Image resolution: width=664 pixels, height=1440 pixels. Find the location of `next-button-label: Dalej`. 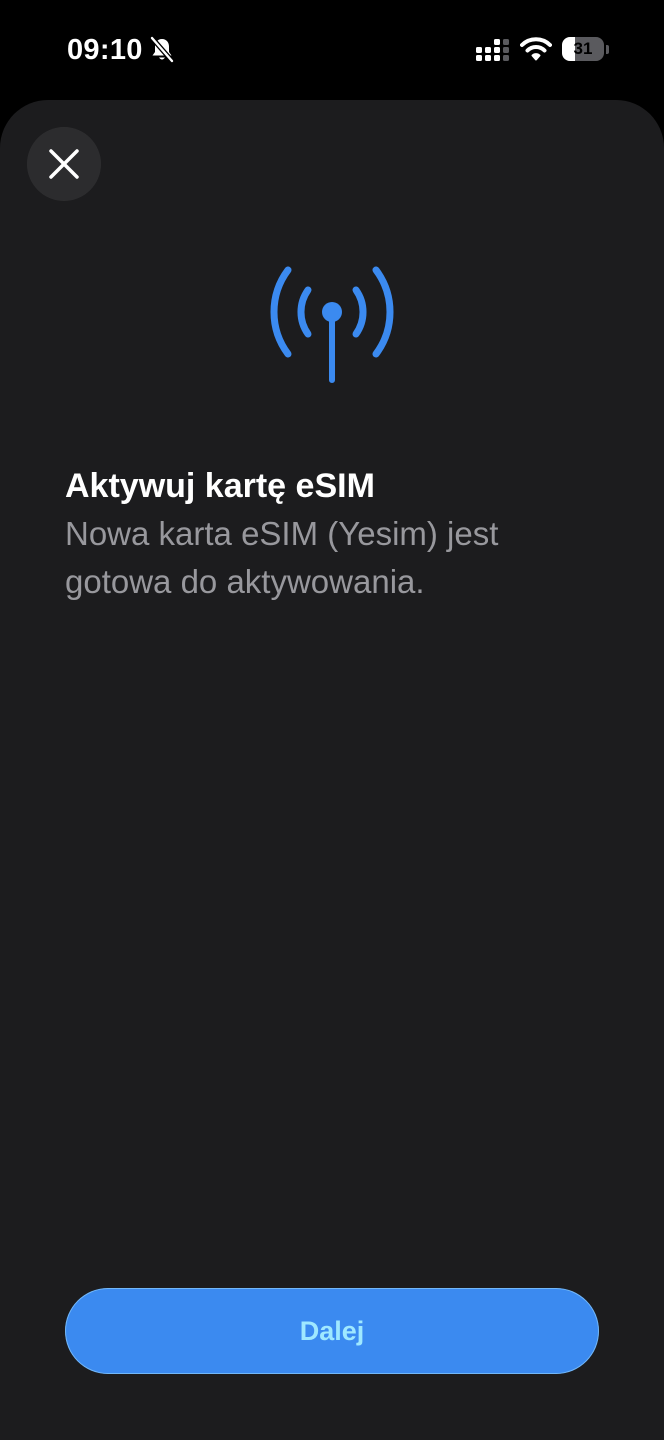

next-button-label: Dalej is located at coordinates (332, 1330).